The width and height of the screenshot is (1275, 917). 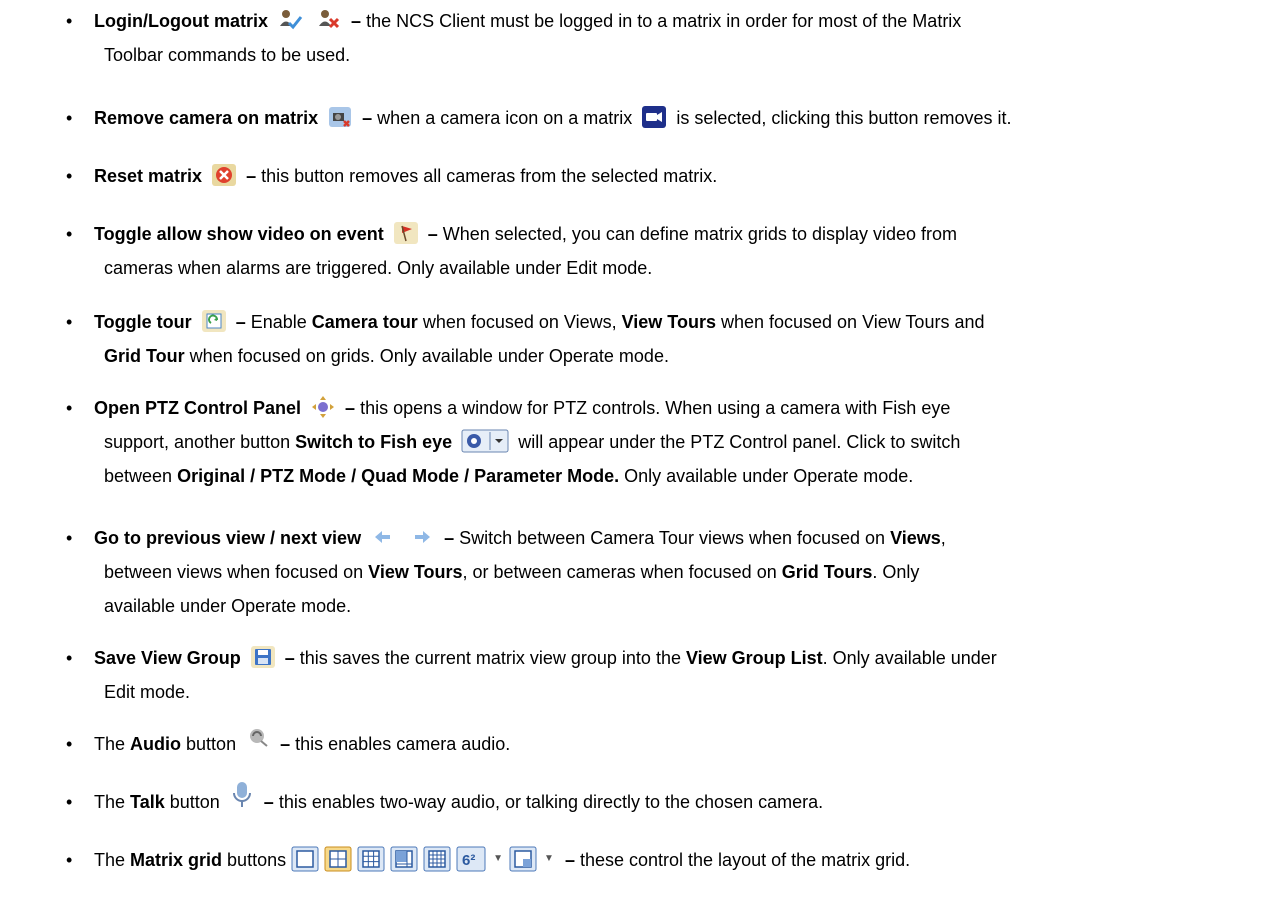 I want to click on reset-icon, so click(x=224, y=175).